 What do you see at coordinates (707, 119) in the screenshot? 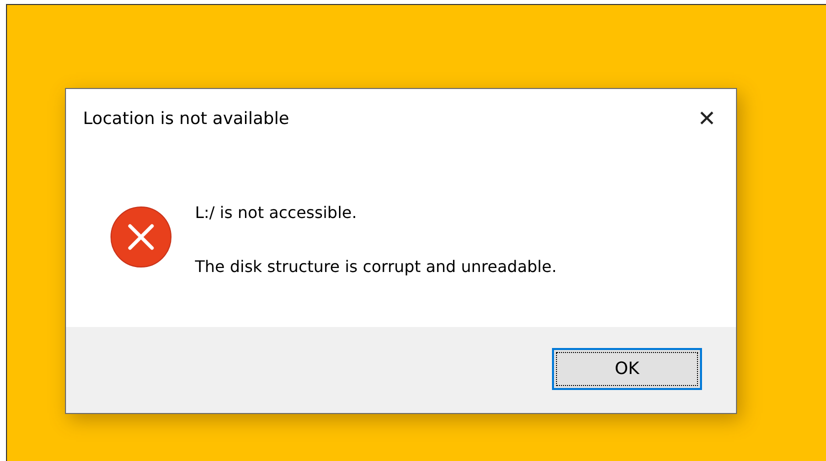
I see `close-button: ✕` at bounding box center [707, 119].